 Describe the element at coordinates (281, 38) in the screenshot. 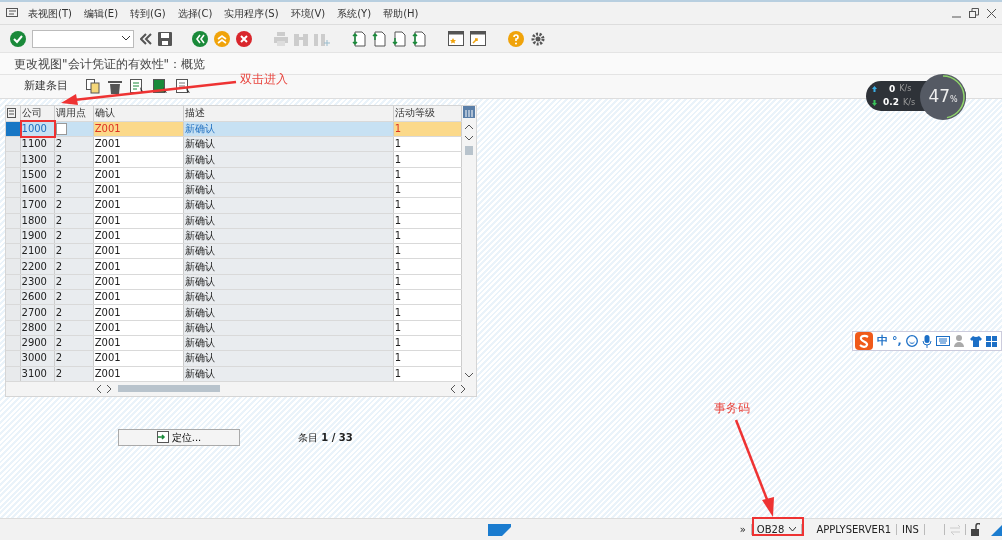

I see `printer-icon` at that location.